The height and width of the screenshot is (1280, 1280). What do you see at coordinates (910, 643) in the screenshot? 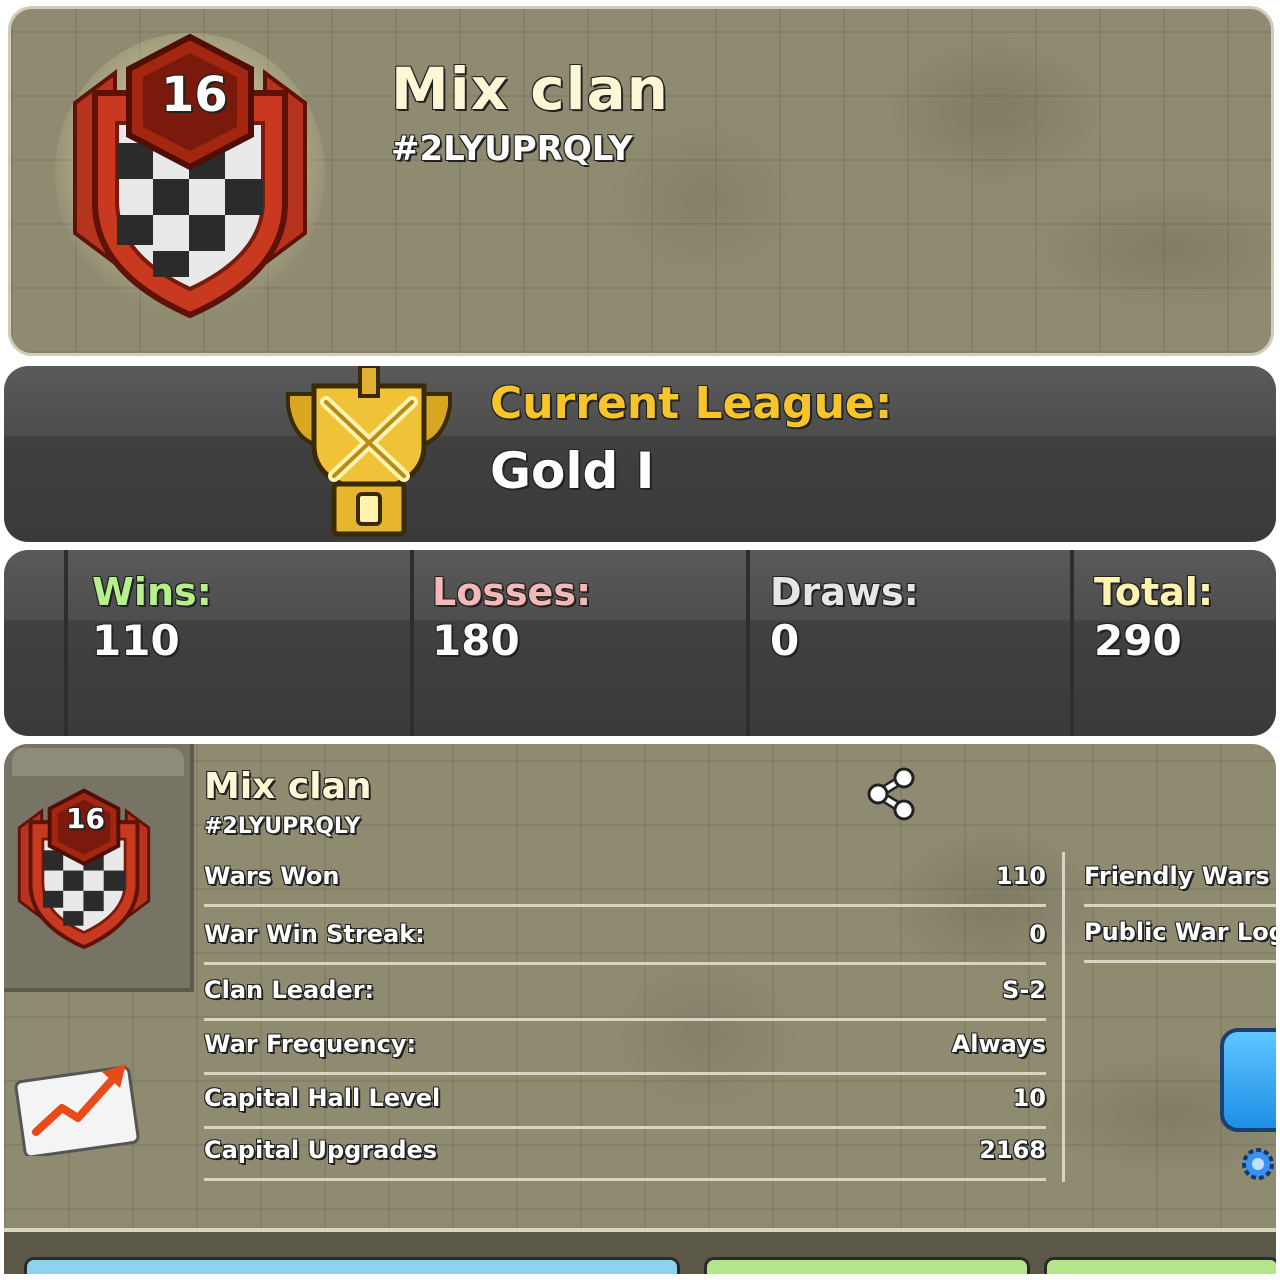
I see `draws-stat: Draws: 0` at bounding box center [910, 643].